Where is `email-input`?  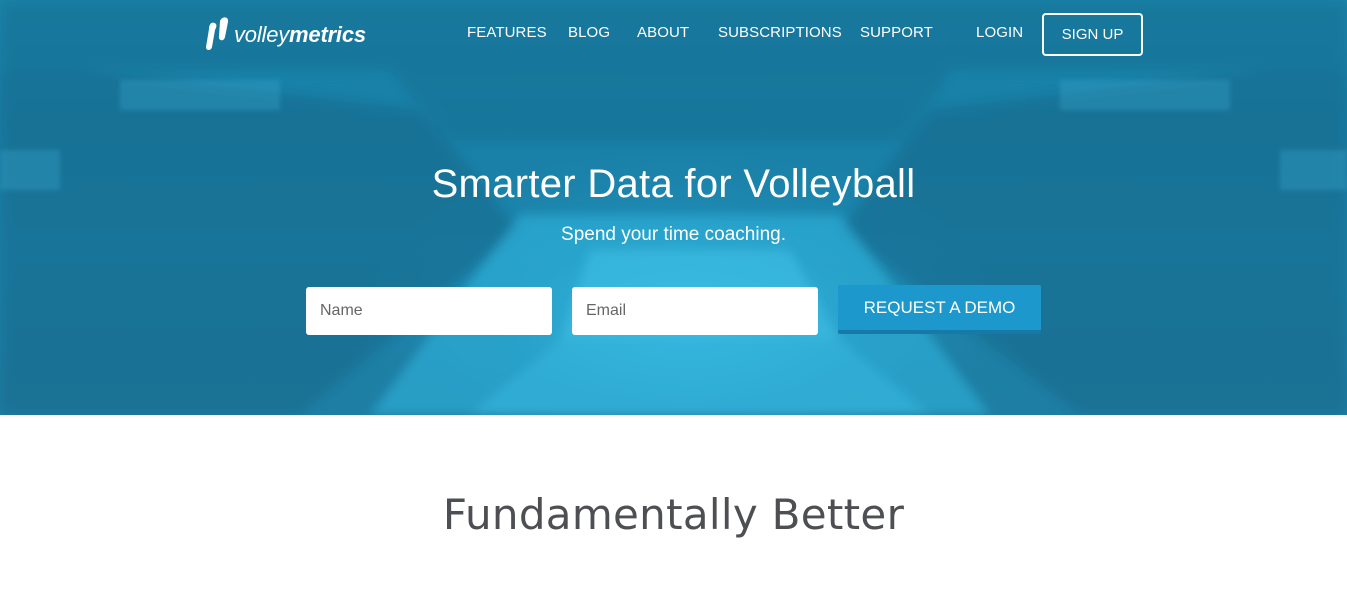 email-input is located at coordinates (695, 311).